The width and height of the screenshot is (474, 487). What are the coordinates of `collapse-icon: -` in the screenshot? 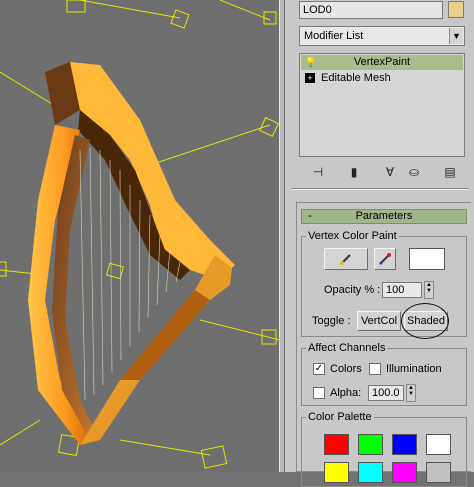 It's located at (310, 216).